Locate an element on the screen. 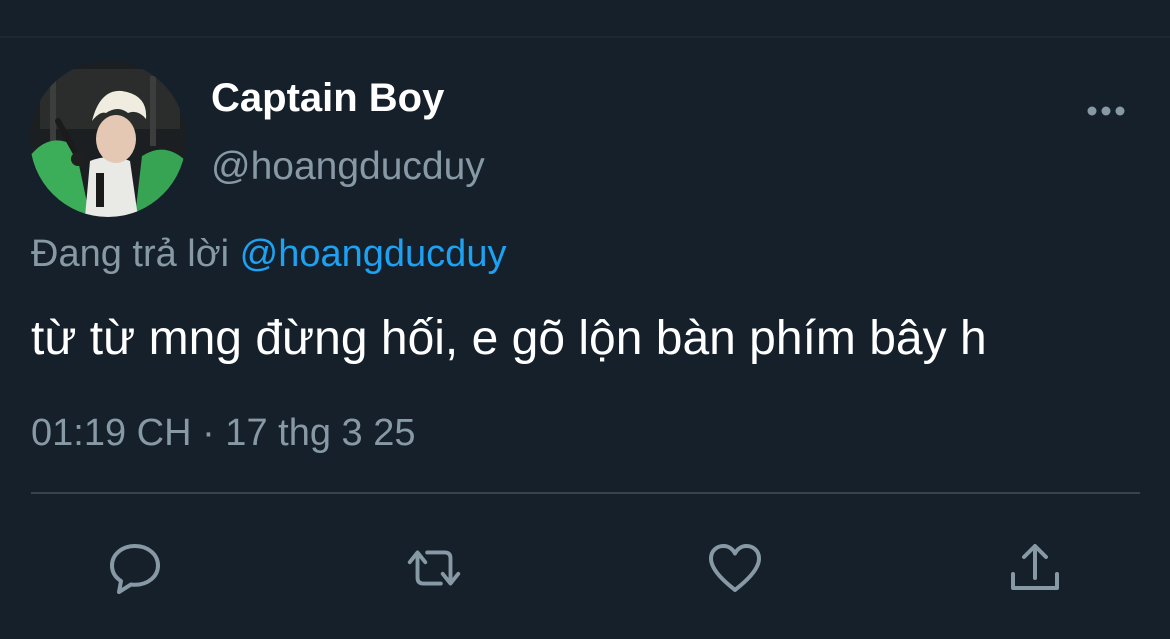 The height and width of the screenshot is (639, 1170). tweet-timestamp: 01:19 CH · 17 thg 3 25 is located at coordinates (223, 433).